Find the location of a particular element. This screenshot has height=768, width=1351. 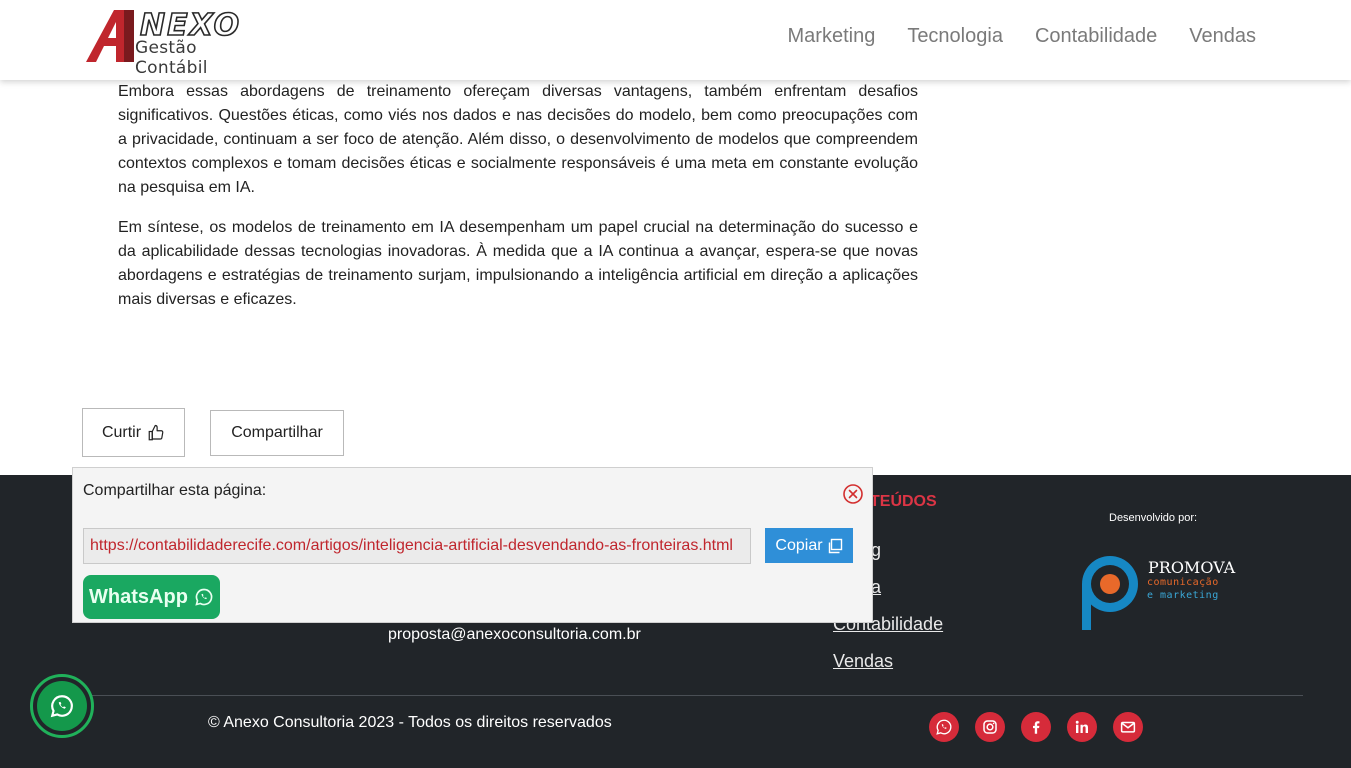

email-icon is located at coordinates (1128, 727).